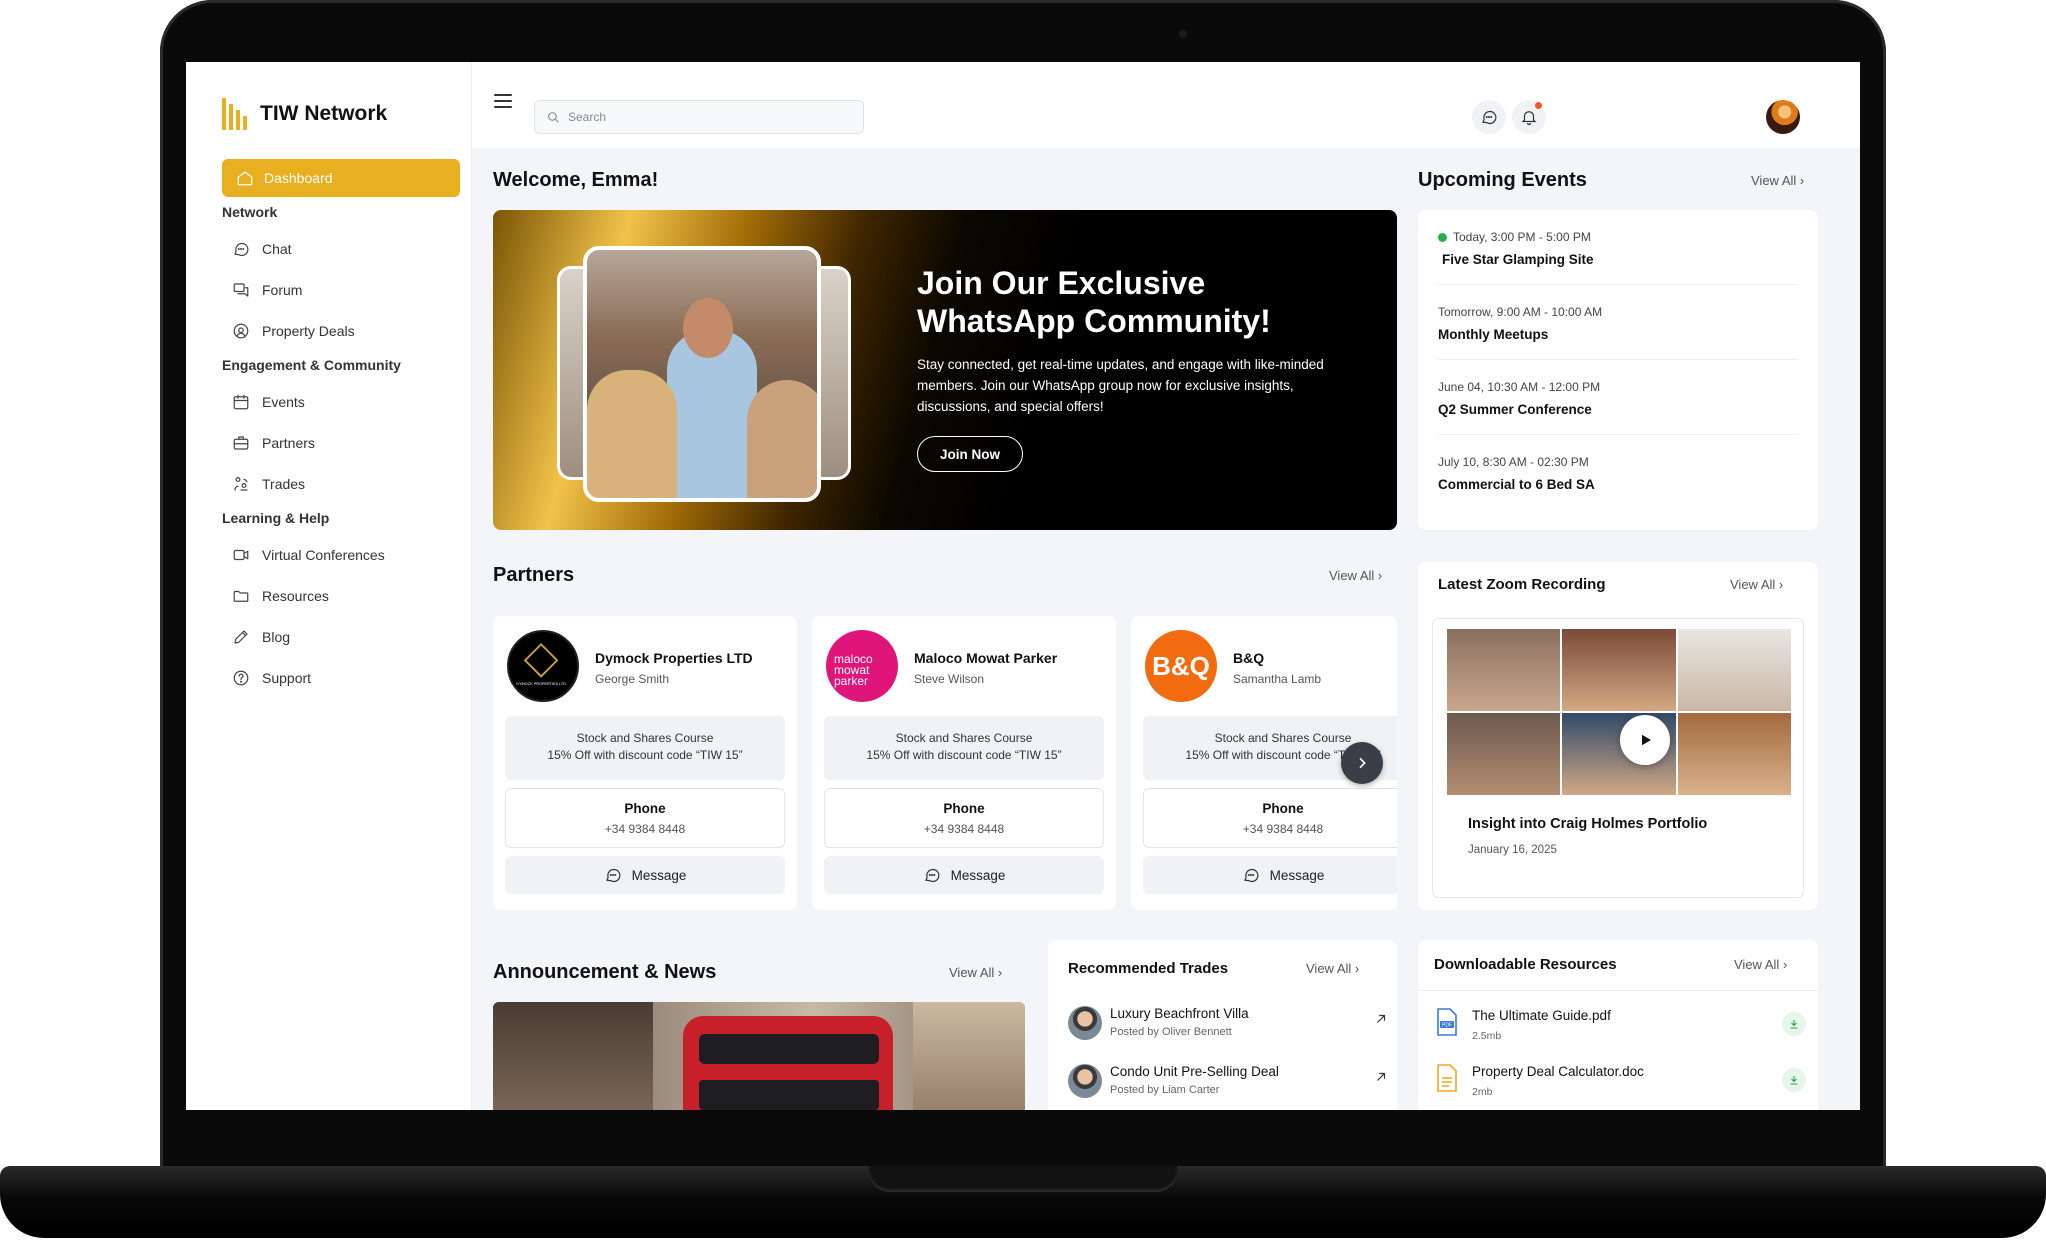 This screenshot has height=1252, width=2046. Describe the element at coordinates (288, 443) in the screenshot. I see `sidebar-item-label: Partners` at that location.